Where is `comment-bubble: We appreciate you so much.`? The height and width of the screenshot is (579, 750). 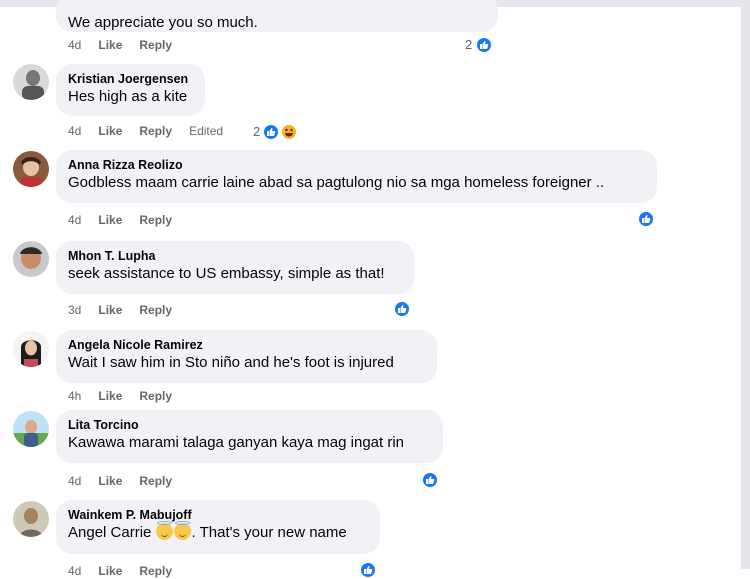
comment-bubble: We appreciate you so much. is located at coordinates (277, 16).